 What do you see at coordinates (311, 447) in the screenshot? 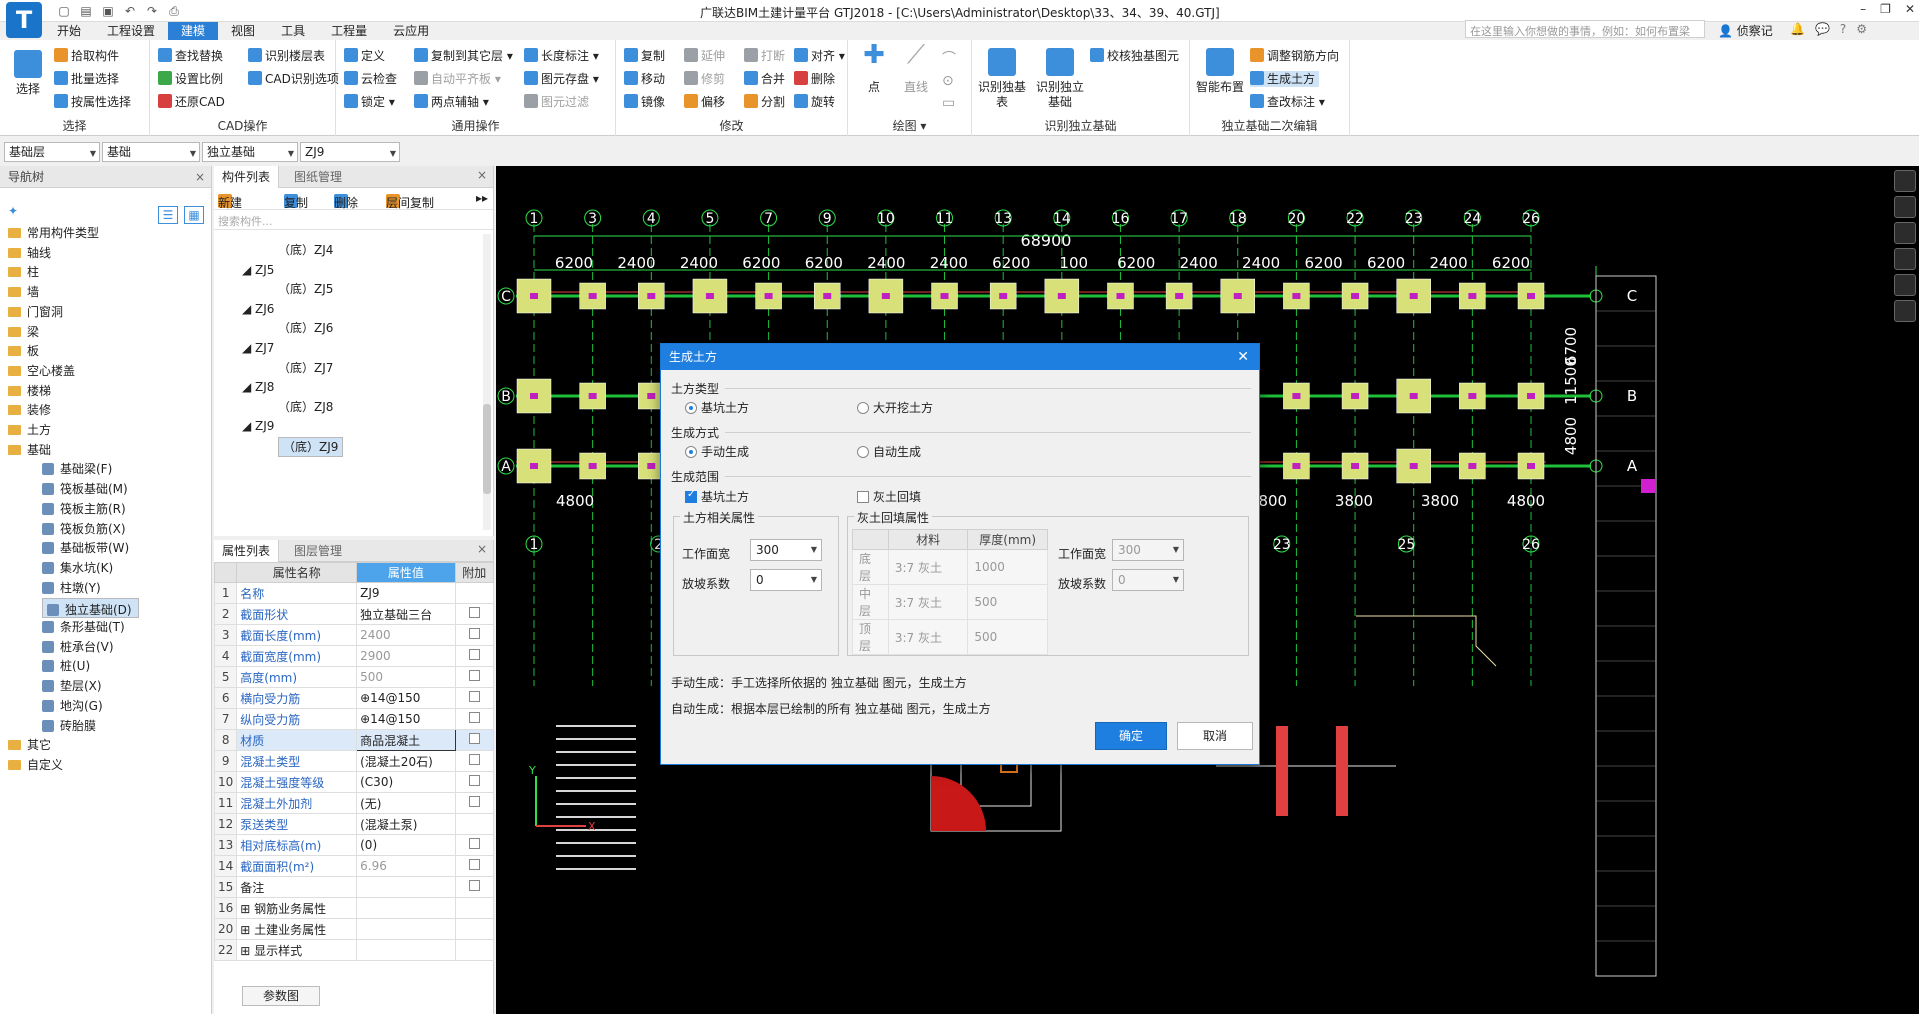
I see `component-item: （底）ZJ9` at bounding box center [311, 447].